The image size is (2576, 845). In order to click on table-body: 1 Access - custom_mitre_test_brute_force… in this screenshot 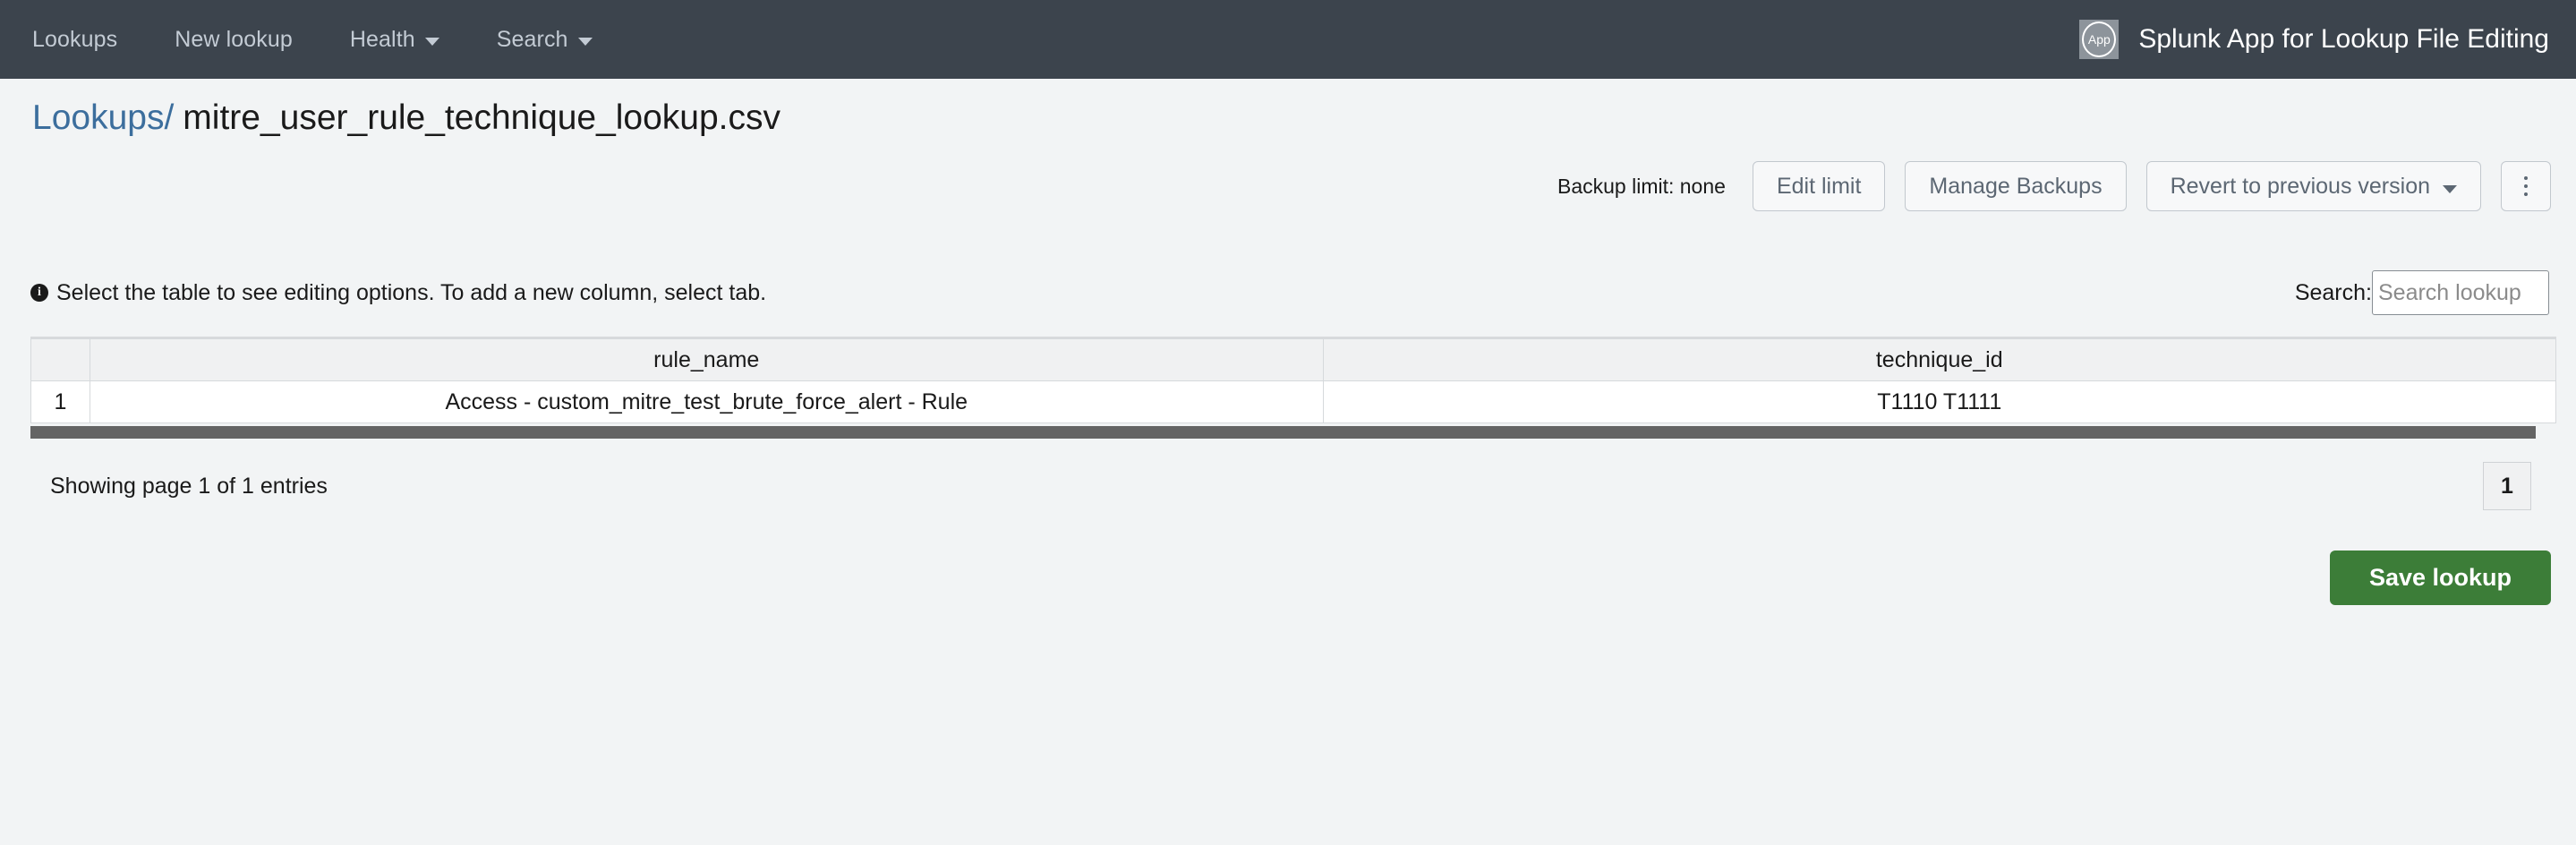, I will do `click(1293, 401)`.